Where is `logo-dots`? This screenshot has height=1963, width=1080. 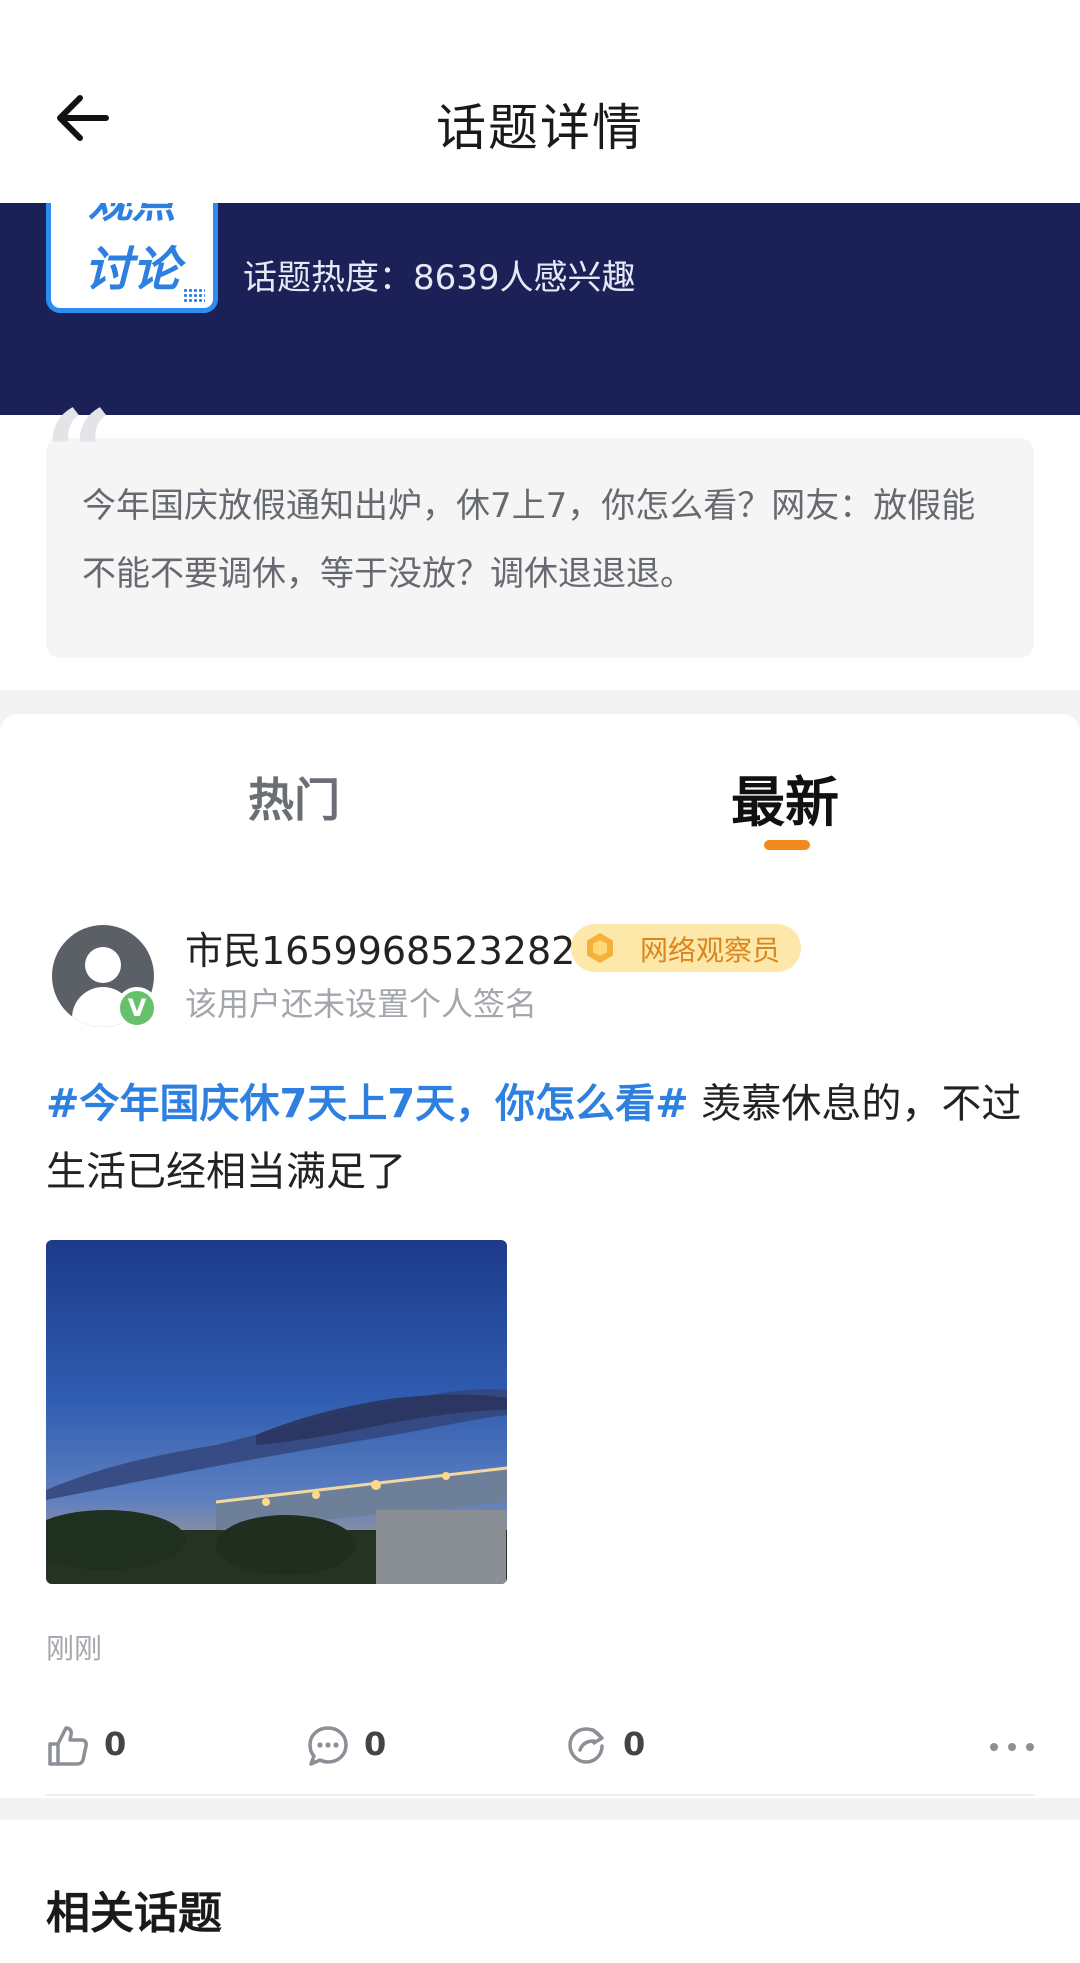 logo-dots is located at coordinates (194, 295).